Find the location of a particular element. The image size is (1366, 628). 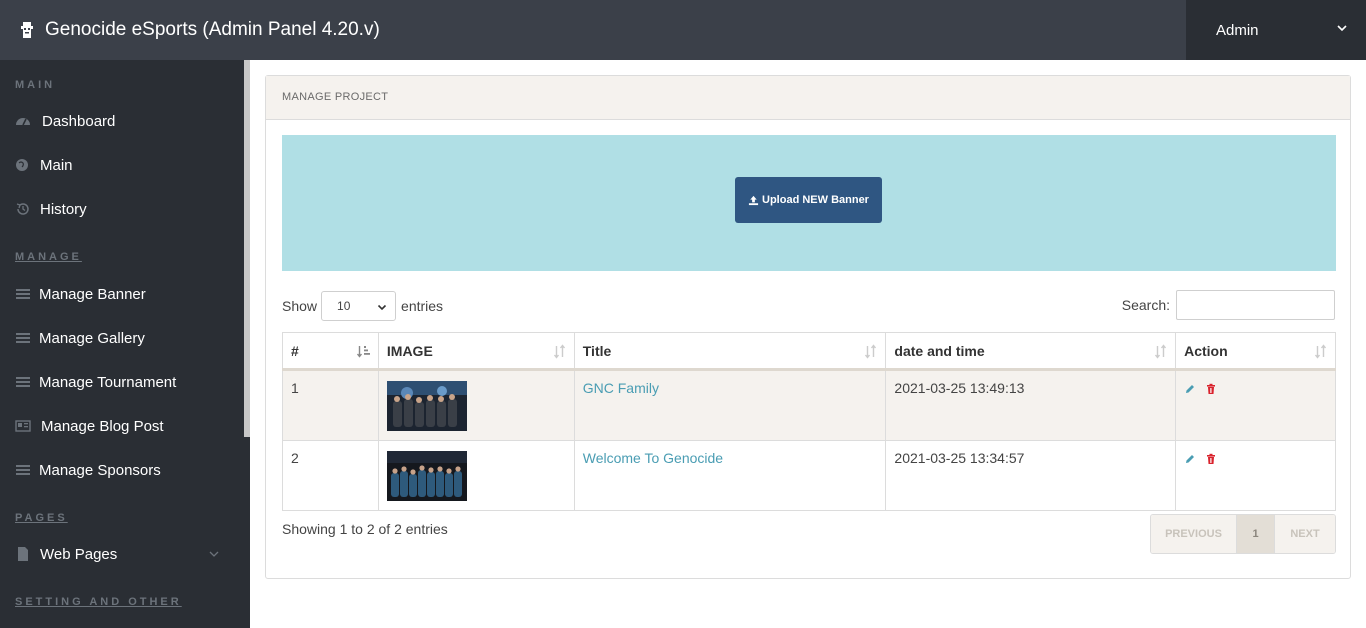

upload-button-label: Upload NEW Banner is located at coordinates (815, 200).